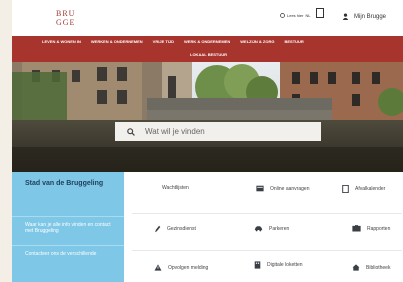 The width and height of the screenshot is (403, 282). What do you see at coordinates (208, 54) in the screenshot?
I see `nav-item-7: LOKAAL BESTUUR` at bounding box center [208, 54].